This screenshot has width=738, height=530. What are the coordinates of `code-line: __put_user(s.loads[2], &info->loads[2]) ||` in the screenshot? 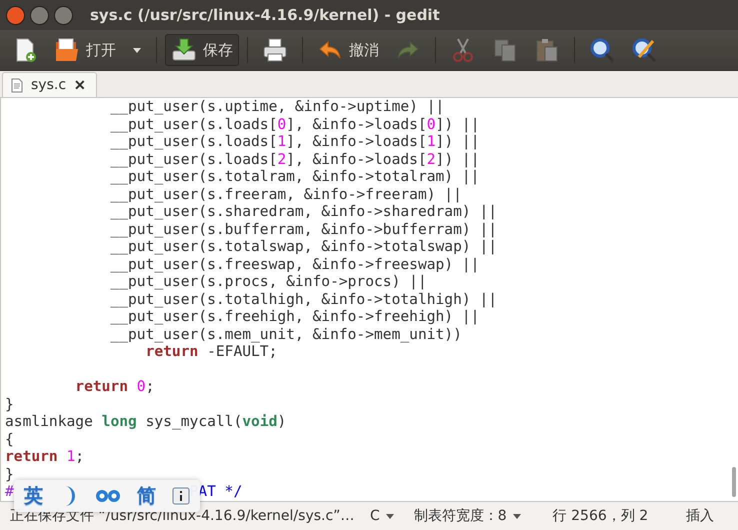 It's located at (295, 159).